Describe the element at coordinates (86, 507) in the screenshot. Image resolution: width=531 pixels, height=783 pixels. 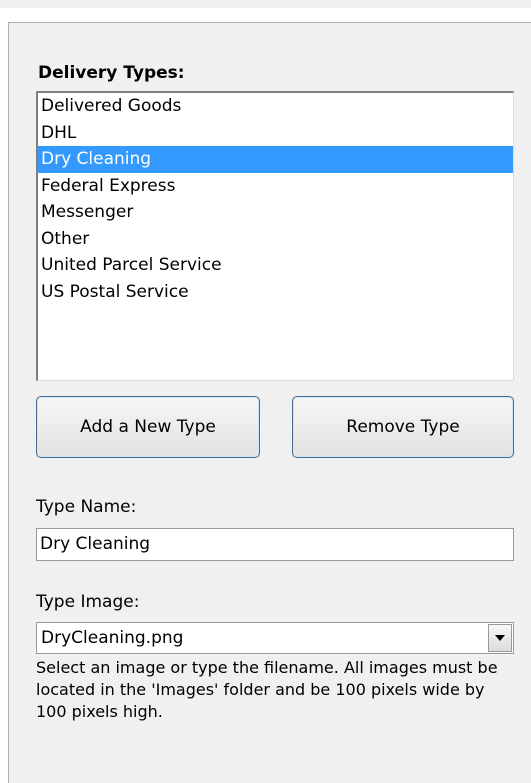
I see `type-name-label: Type Name:` at that location.